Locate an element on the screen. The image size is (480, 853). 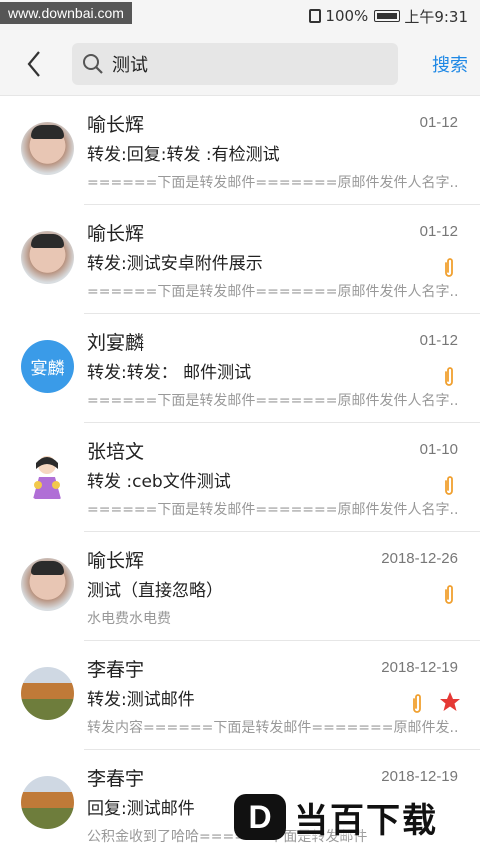
avatar-cartoon is located at coordinates (47, 475).